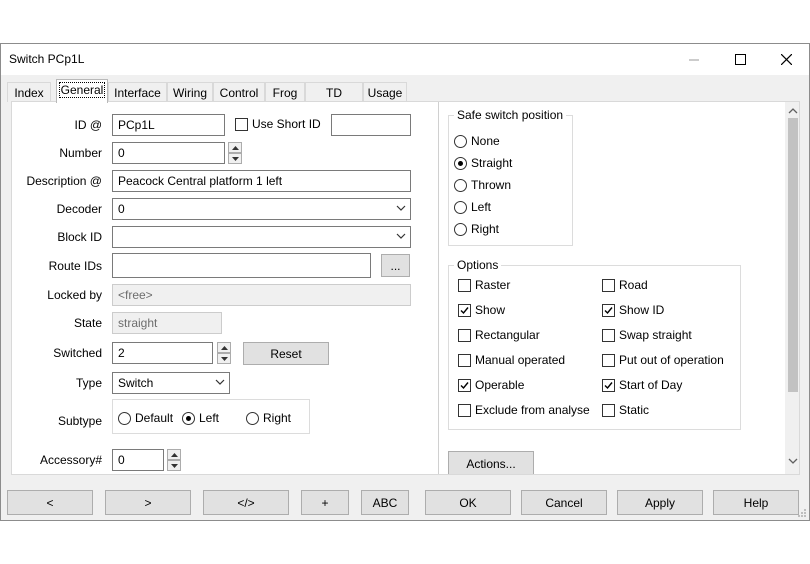  What do you see at coordinates (261, 209) in the screenshot?
I see `decoder-combobox: 0` at bounding box center [261, 209].